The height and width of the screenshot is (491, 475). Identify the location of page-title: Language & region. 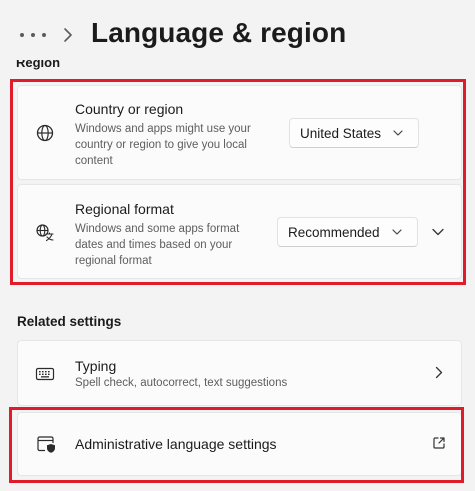
(219, 32).